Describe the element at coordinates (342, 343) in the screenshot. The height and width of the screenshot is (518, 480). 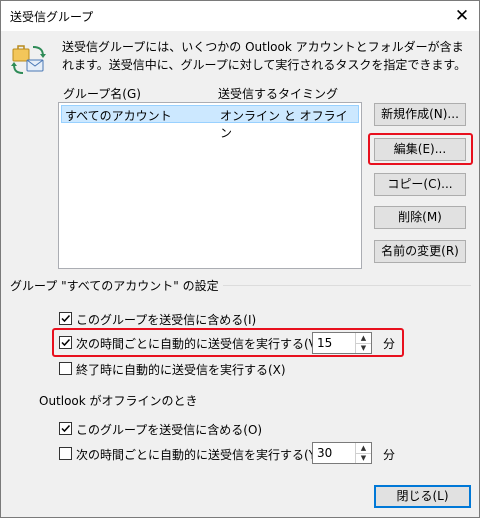
I see `online-minutes-spinner: 15 ▲ ▼` at that location.